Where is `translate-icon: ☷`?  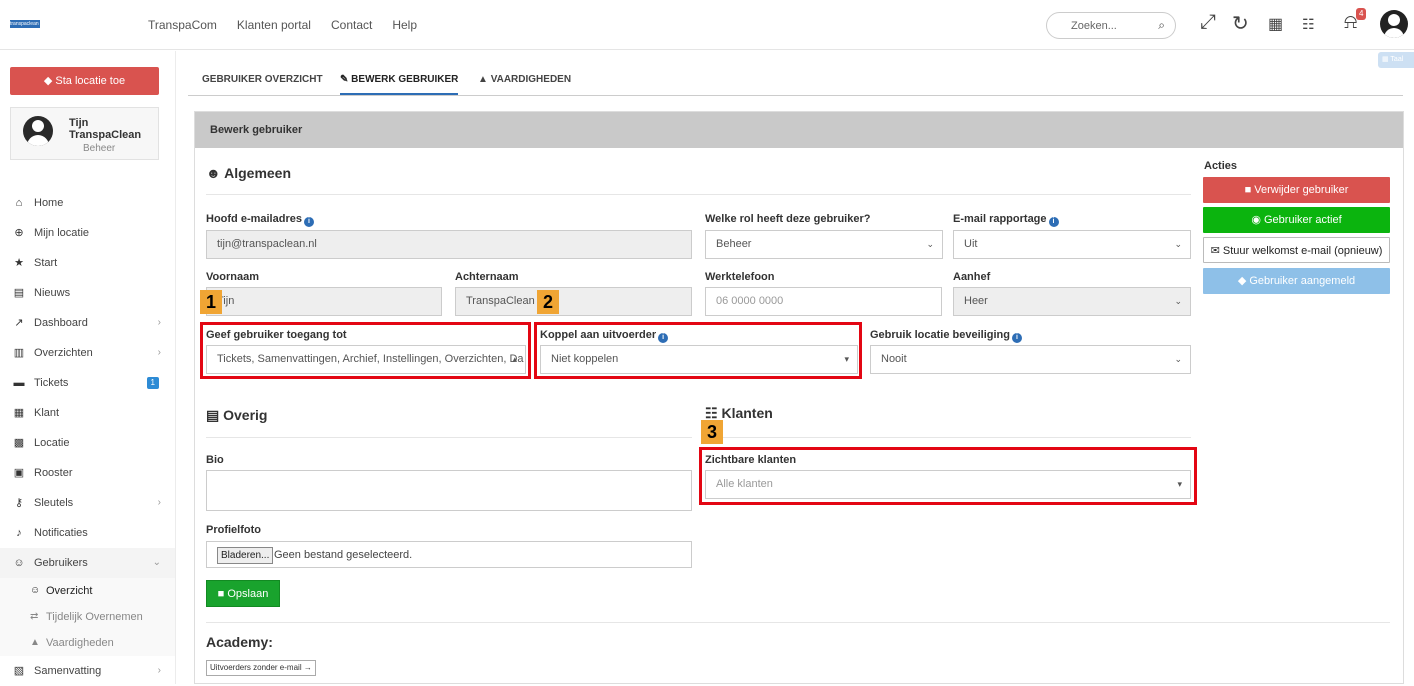
translate-icon: ☷ is located at coordinates (1308, 24).